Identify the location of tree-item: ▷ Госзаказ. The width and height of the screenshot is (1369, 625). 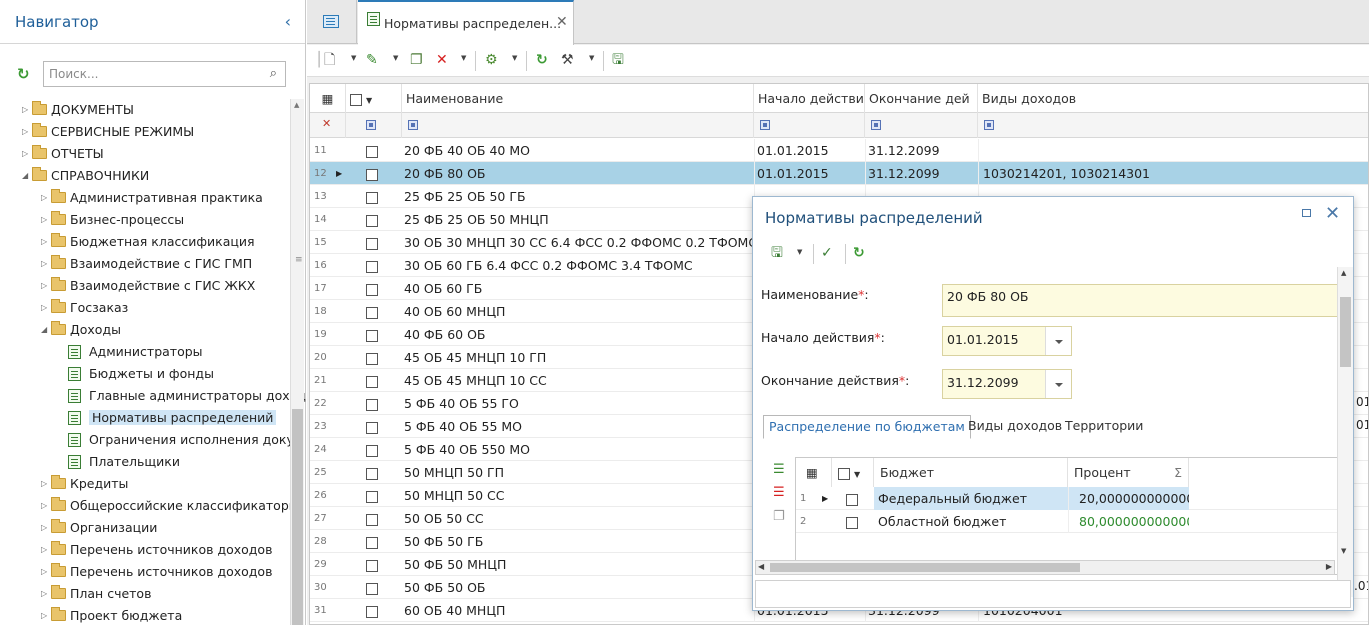
(84, 308).